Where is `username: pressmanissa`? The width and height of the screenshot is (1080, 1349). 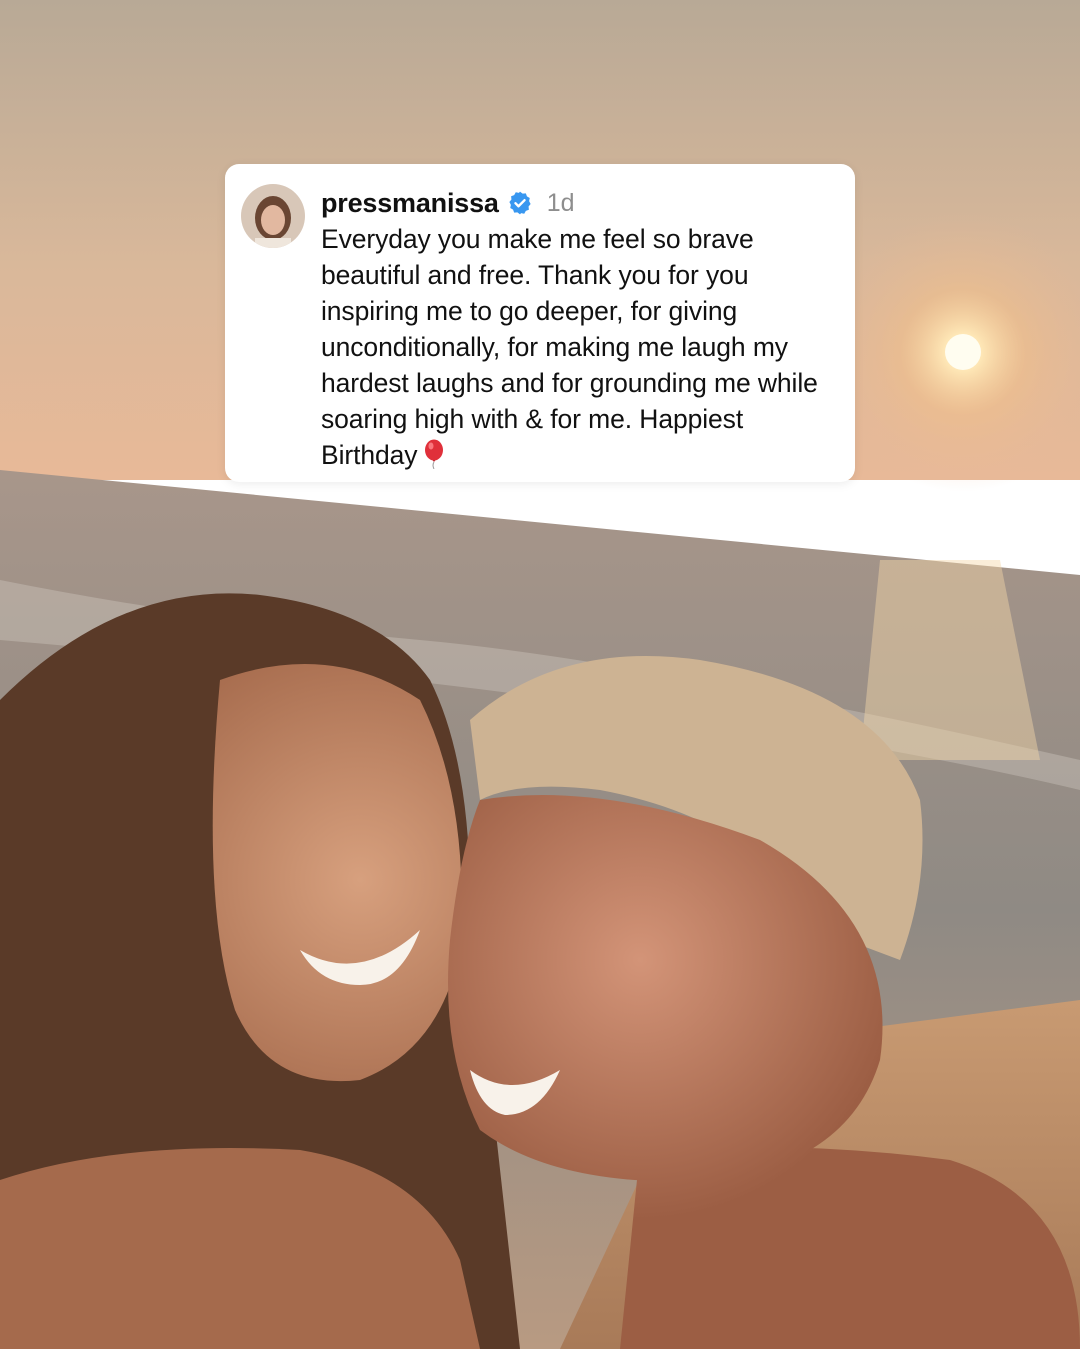 username: pressmanissa is located at coordinates (410, 203).